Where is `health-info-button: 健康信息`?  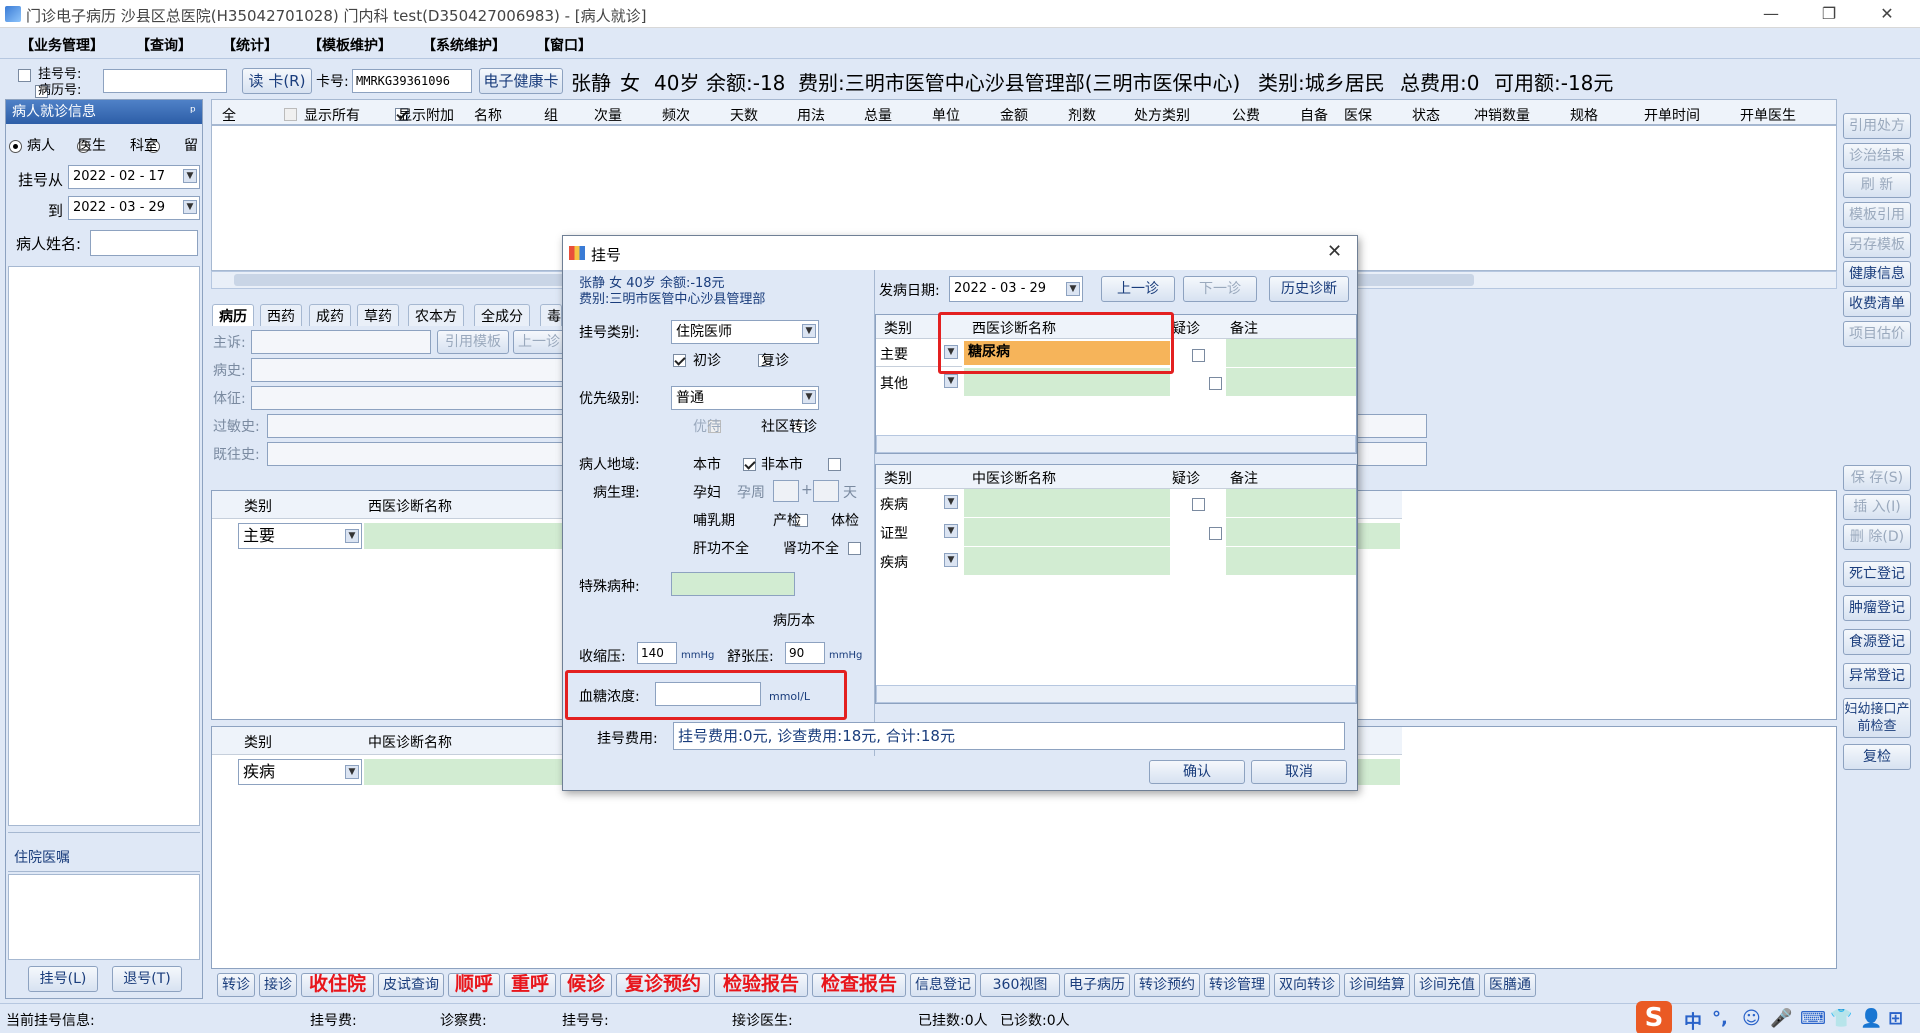
health-info-button: 健康信息 is located at coordinates (1877, 274).